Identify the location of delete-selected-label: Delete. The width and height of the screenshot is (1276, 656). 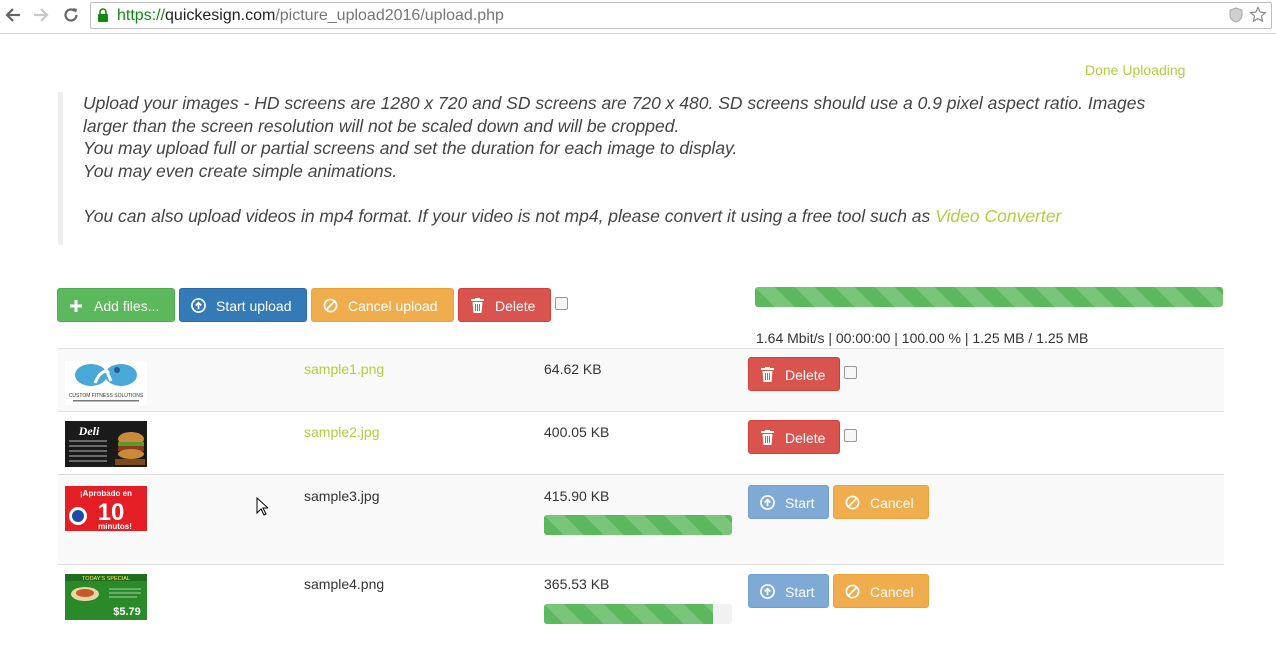
(515, 306).